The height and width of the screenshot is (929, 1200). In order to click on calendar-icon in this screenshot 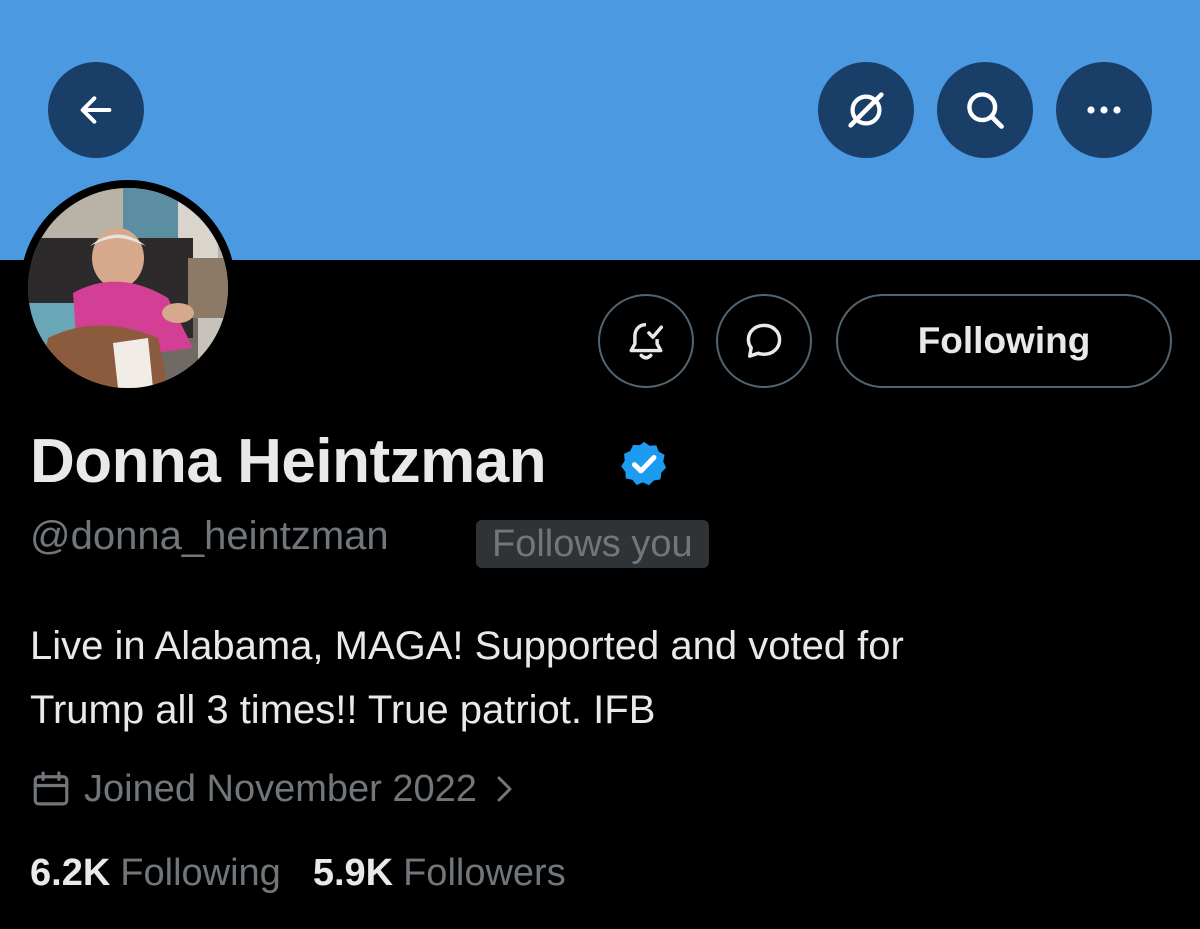, I will do `click(51, 788)`.